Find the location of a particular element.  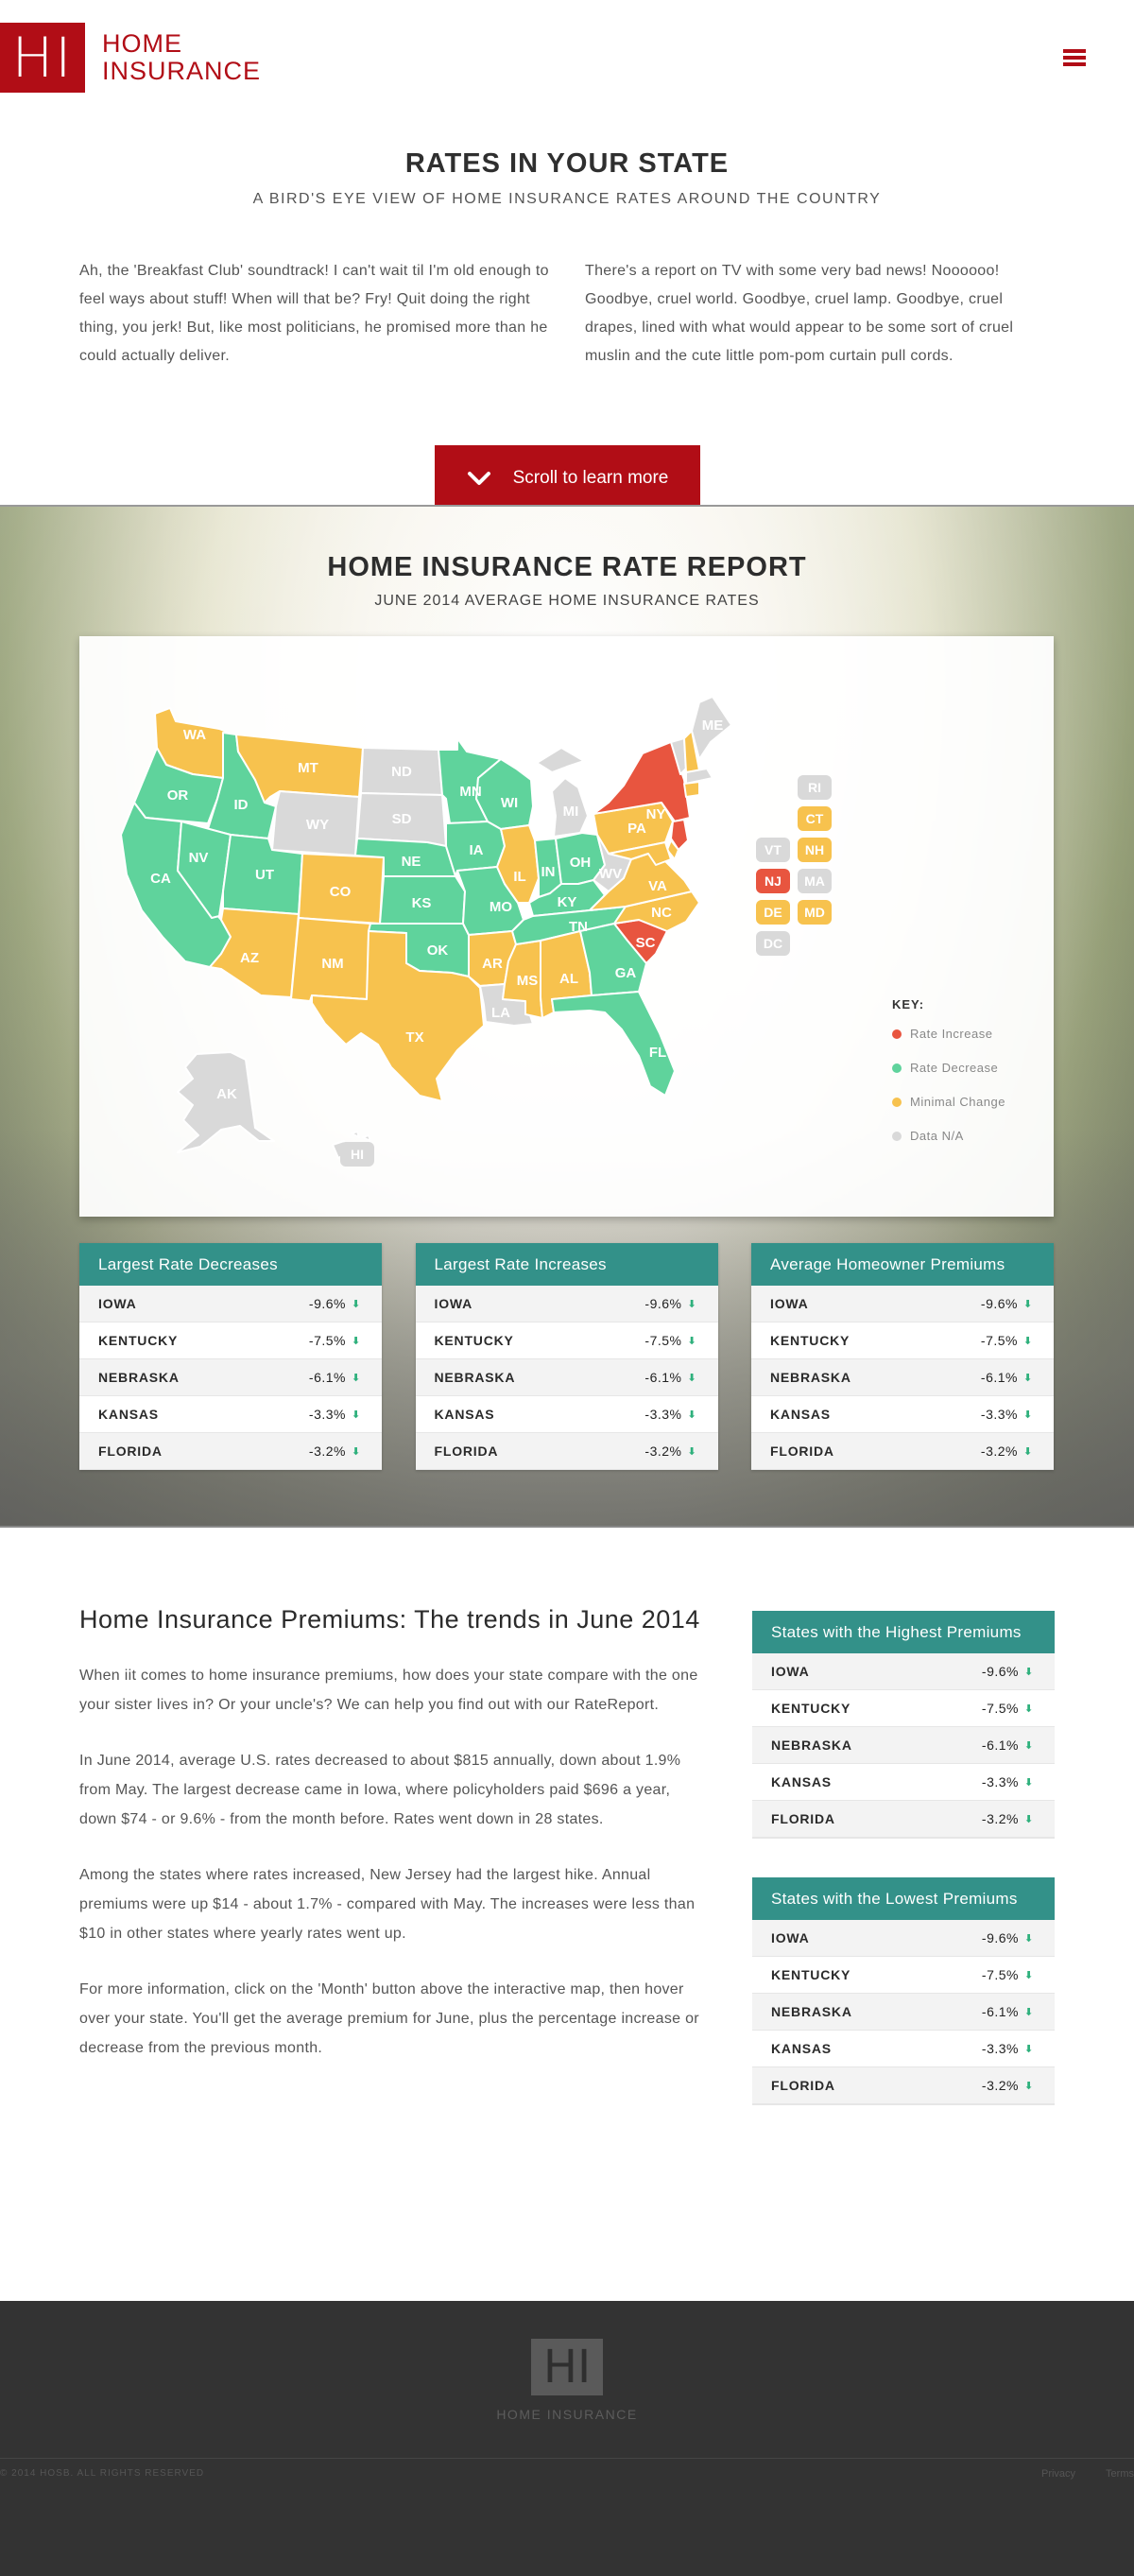

site-logo: HI HOME INSURANCE is located at coordinates (130, 58).